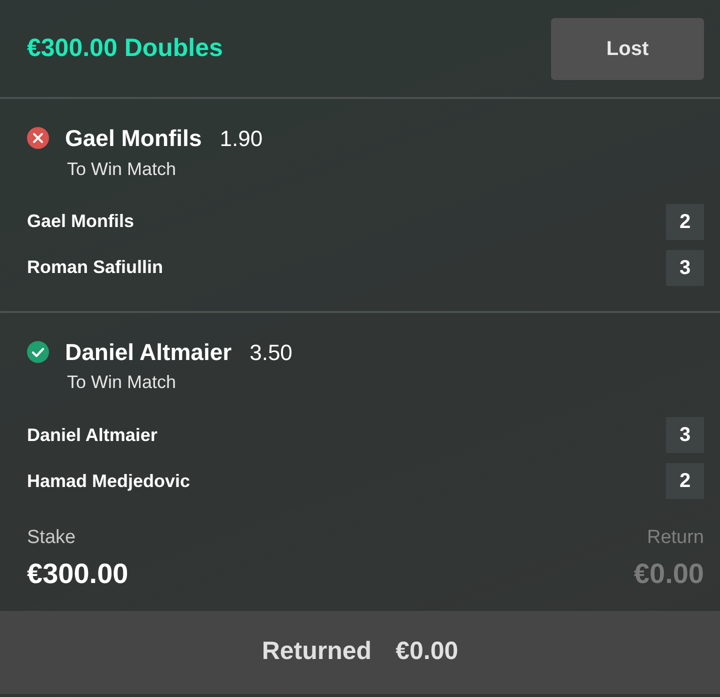  Describe the element at coordinates (52, 538) in the screenshot. I see `stake-label: Stake` at that location.